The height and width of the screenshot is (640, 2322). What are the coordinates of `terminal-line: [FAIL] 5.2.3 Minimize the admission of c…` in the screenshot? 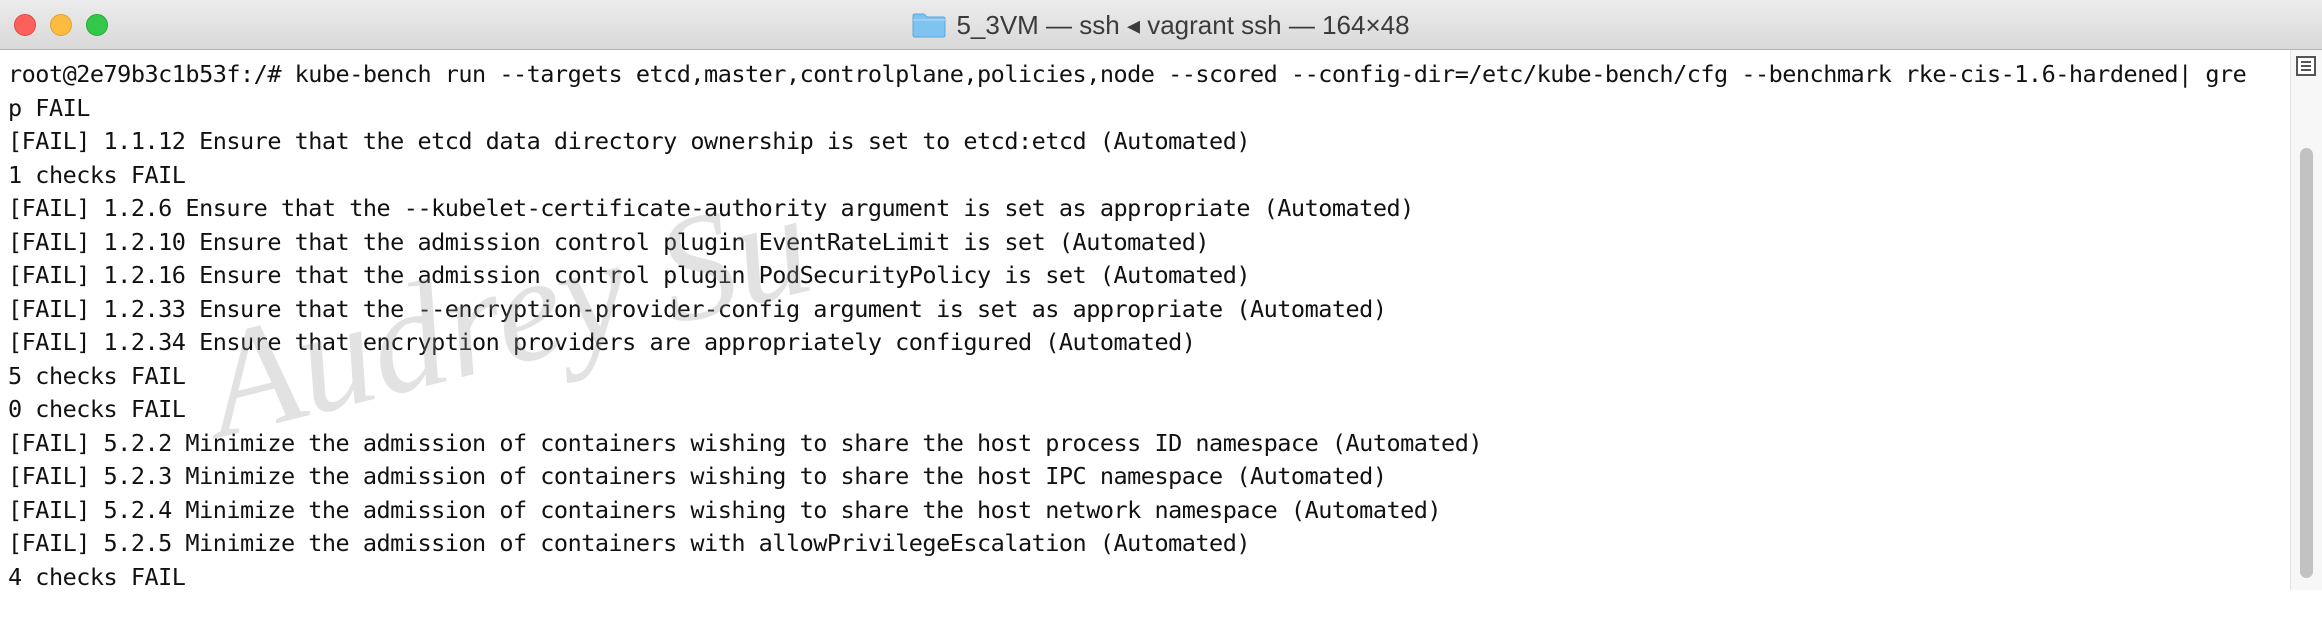 It's located at (697, 476).